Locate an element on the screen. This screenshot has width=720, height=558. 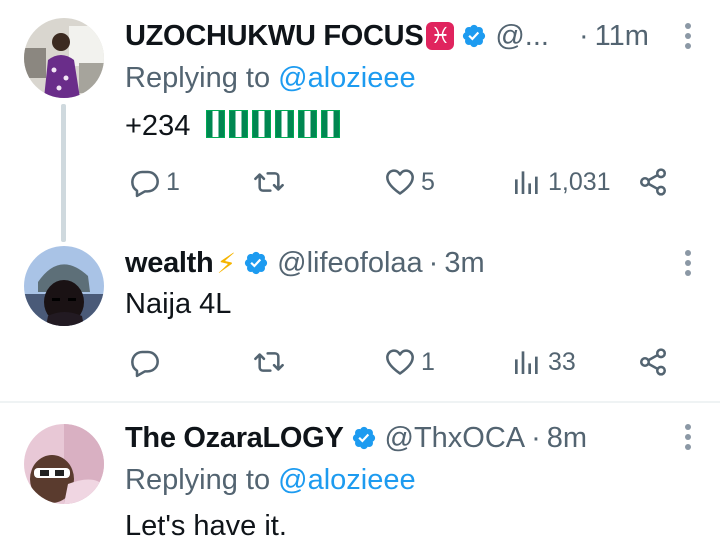
views-button: 33 is located at coordinates (543, 362).